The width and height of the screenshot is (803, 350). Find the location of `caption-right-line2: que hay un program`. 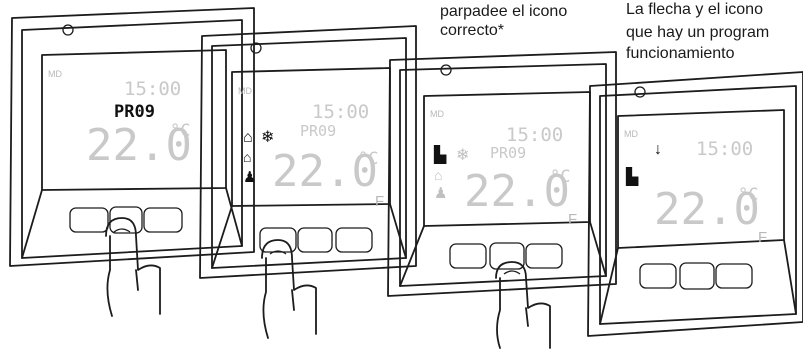

caption-right-line2: que hay un program is located at coordinates (697, 32).